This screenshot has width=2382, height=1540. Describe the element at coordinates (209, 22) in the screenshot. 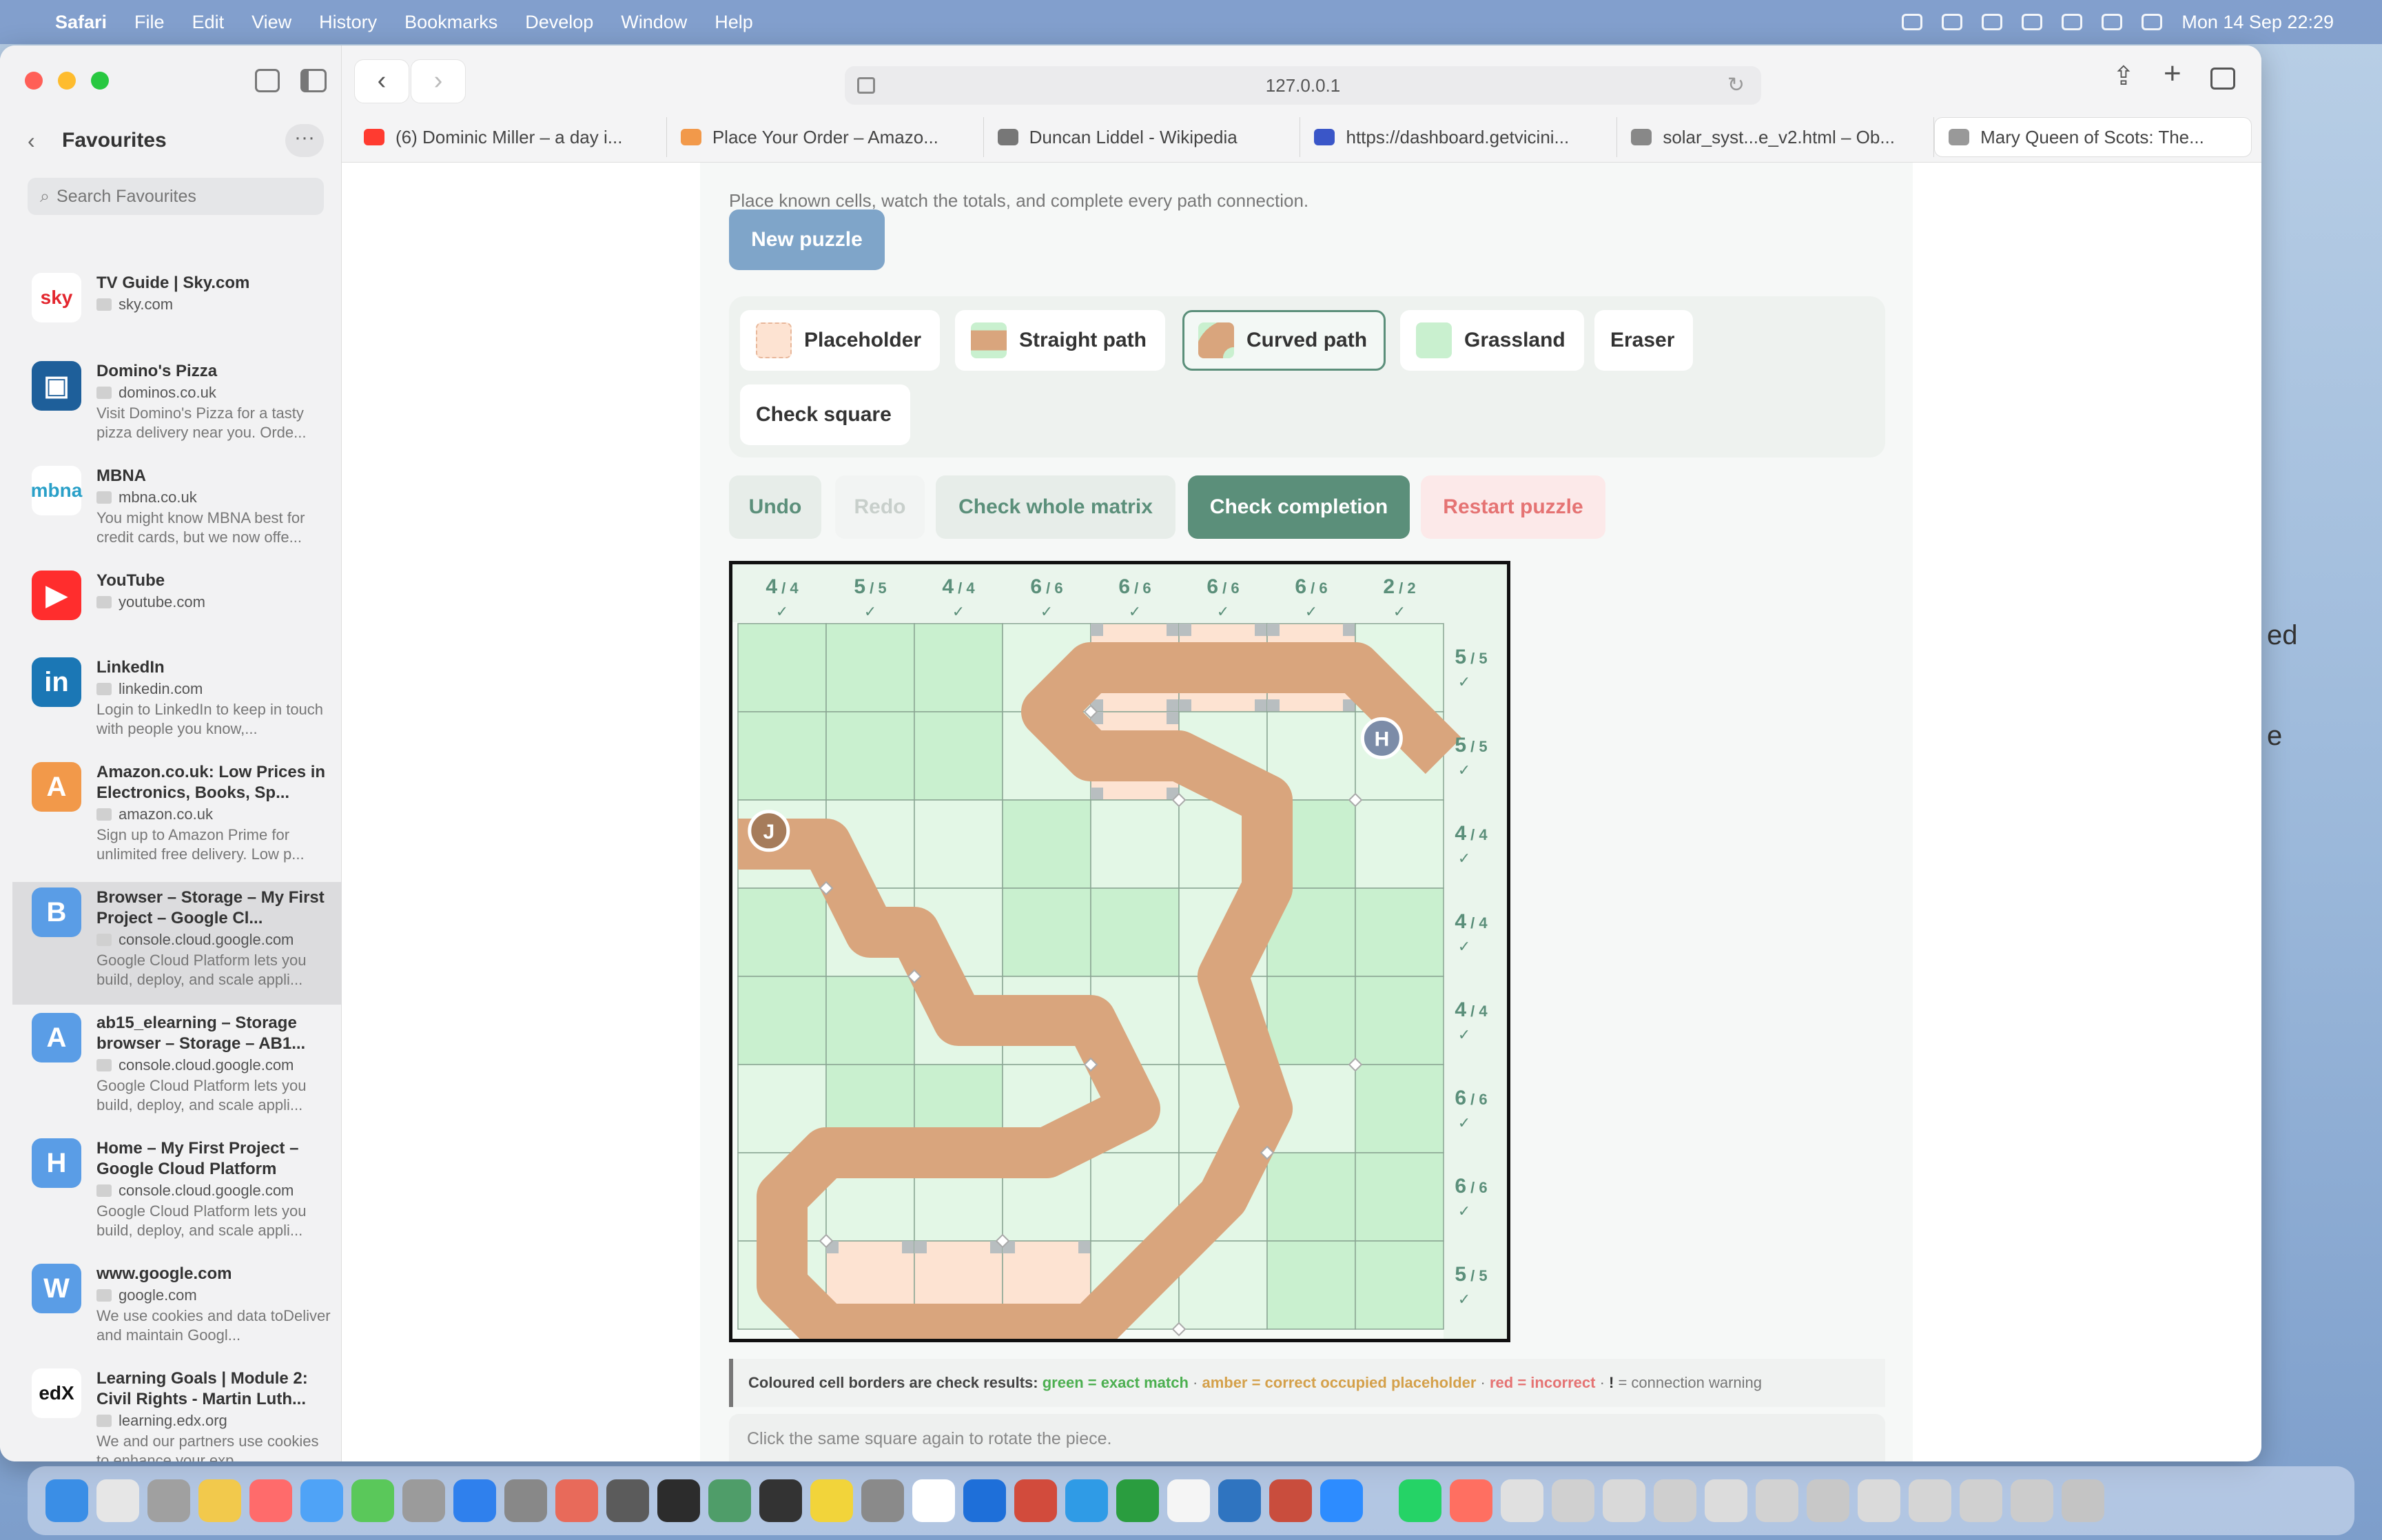

I see `menu-edit: Edit` at that location.